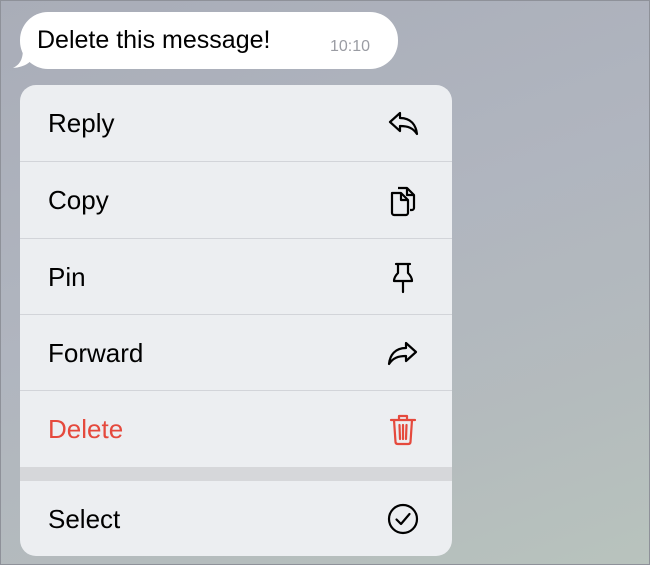 The height and width of the screenshot is (565, 650). Describe the element at coordinates (236, 123) in the screenshot. I see `menu-item-reply: Reply` at that location.